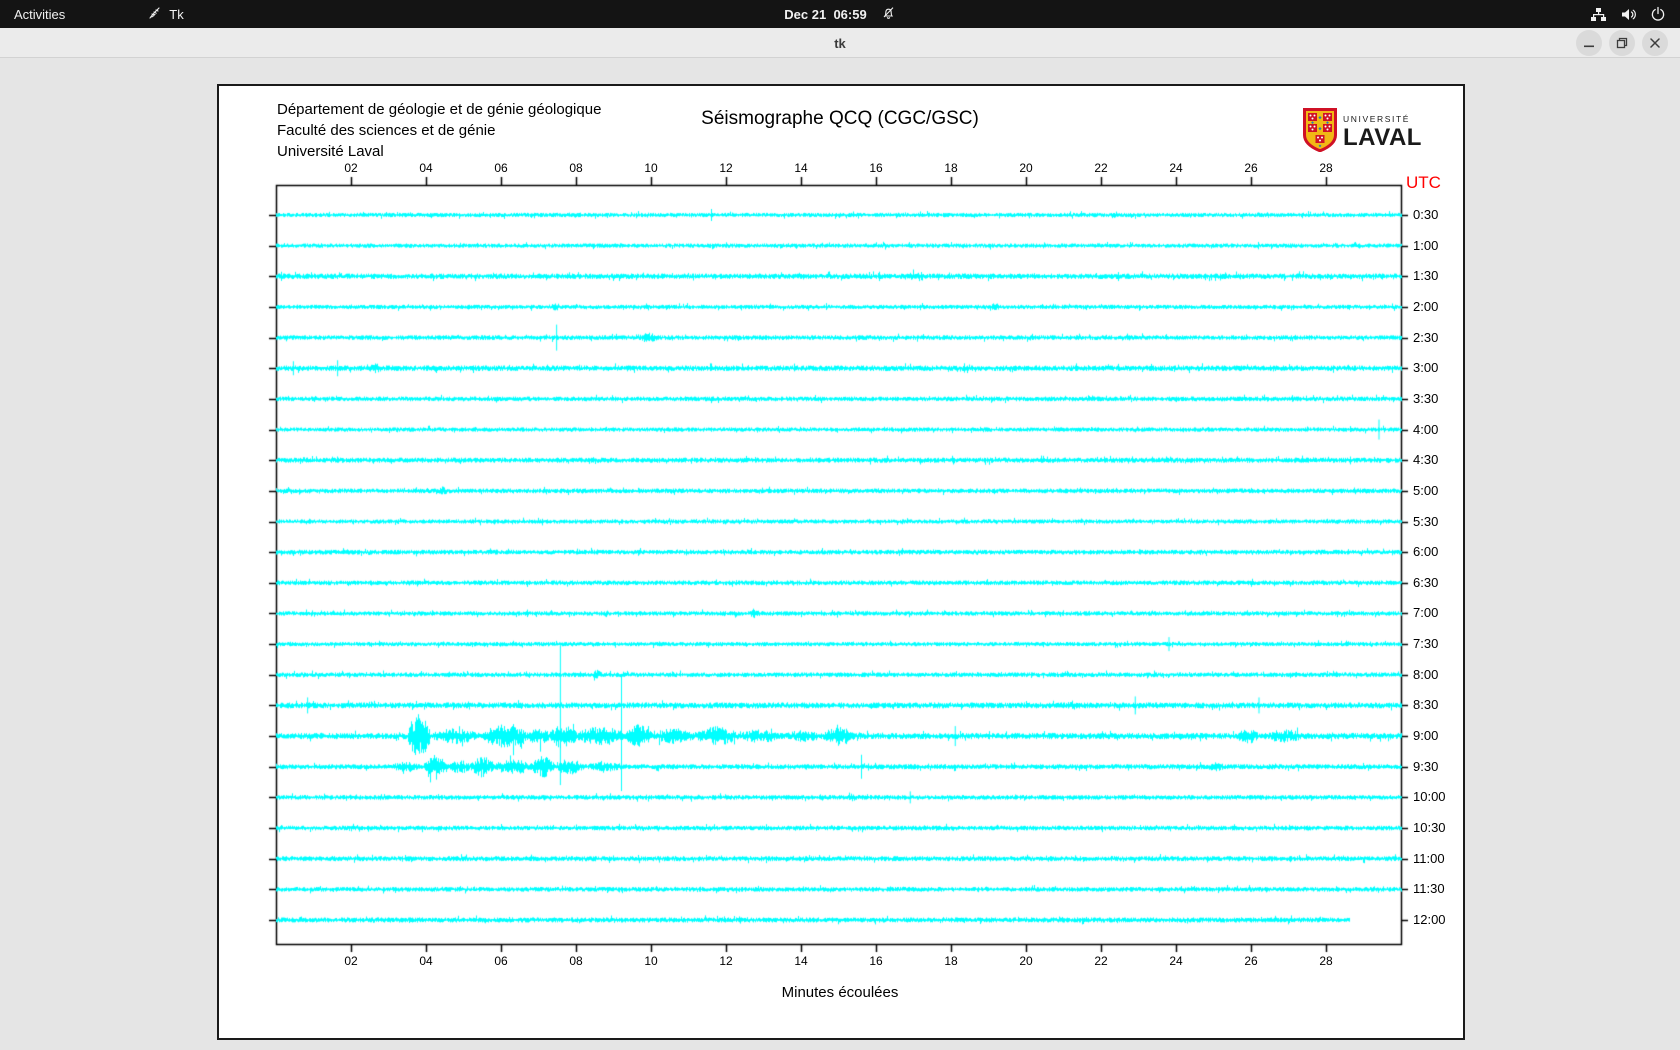 This screenshot has height=1050, width=1680. What do you see at coordinates (1377, 119) in the screenshot?
I see `logo-text-universite: UNIVERSITÉ` at bounding box center [1377, 119].